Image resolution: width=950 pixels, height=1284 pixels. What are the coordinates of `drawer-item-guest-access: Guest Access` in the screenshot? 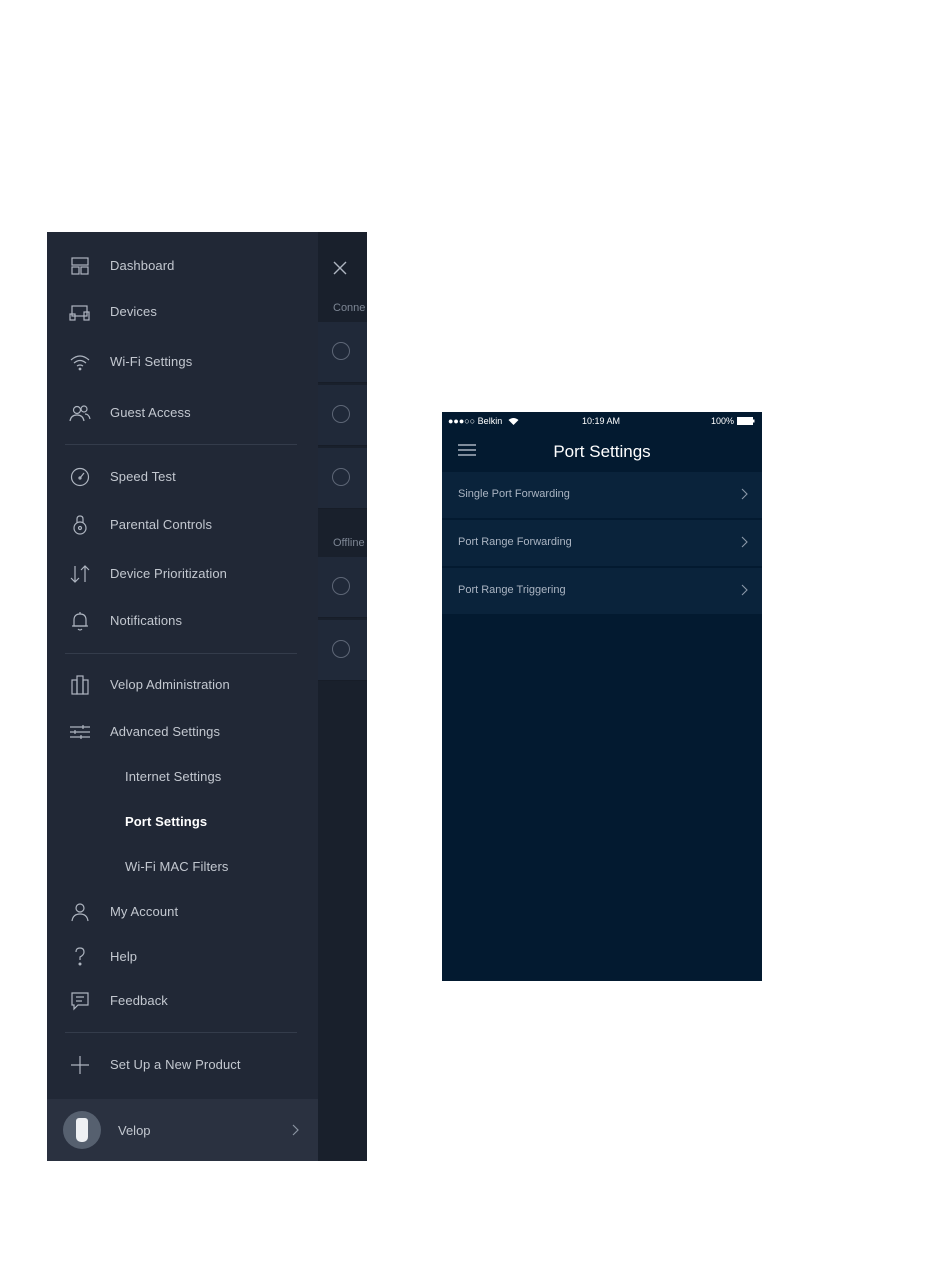 It's located at (182, 413).